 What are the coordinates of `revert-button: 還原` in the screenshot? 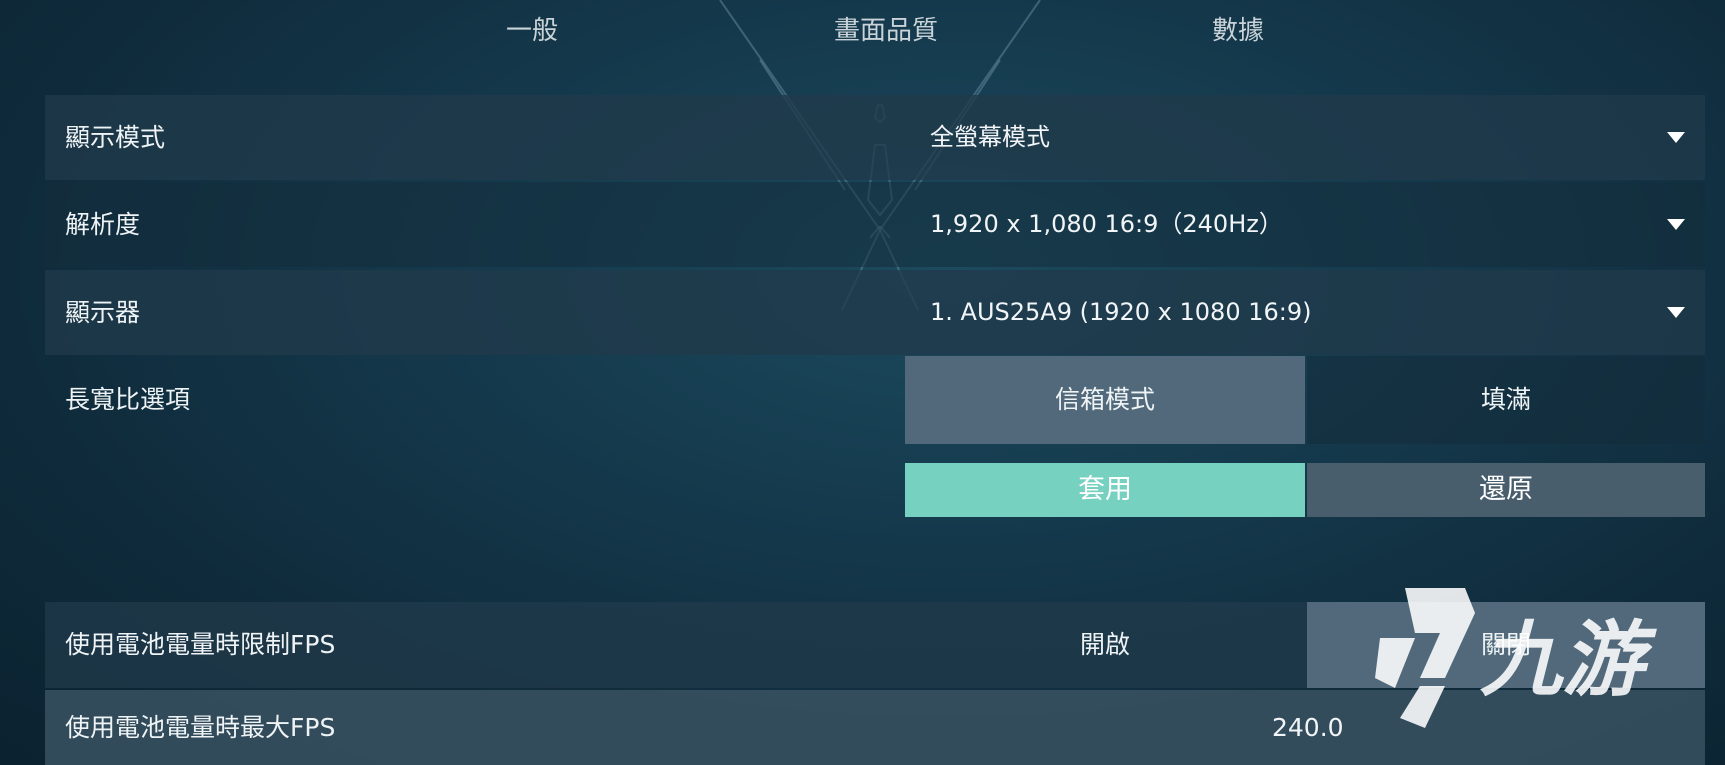 It's located at (1506, 490).